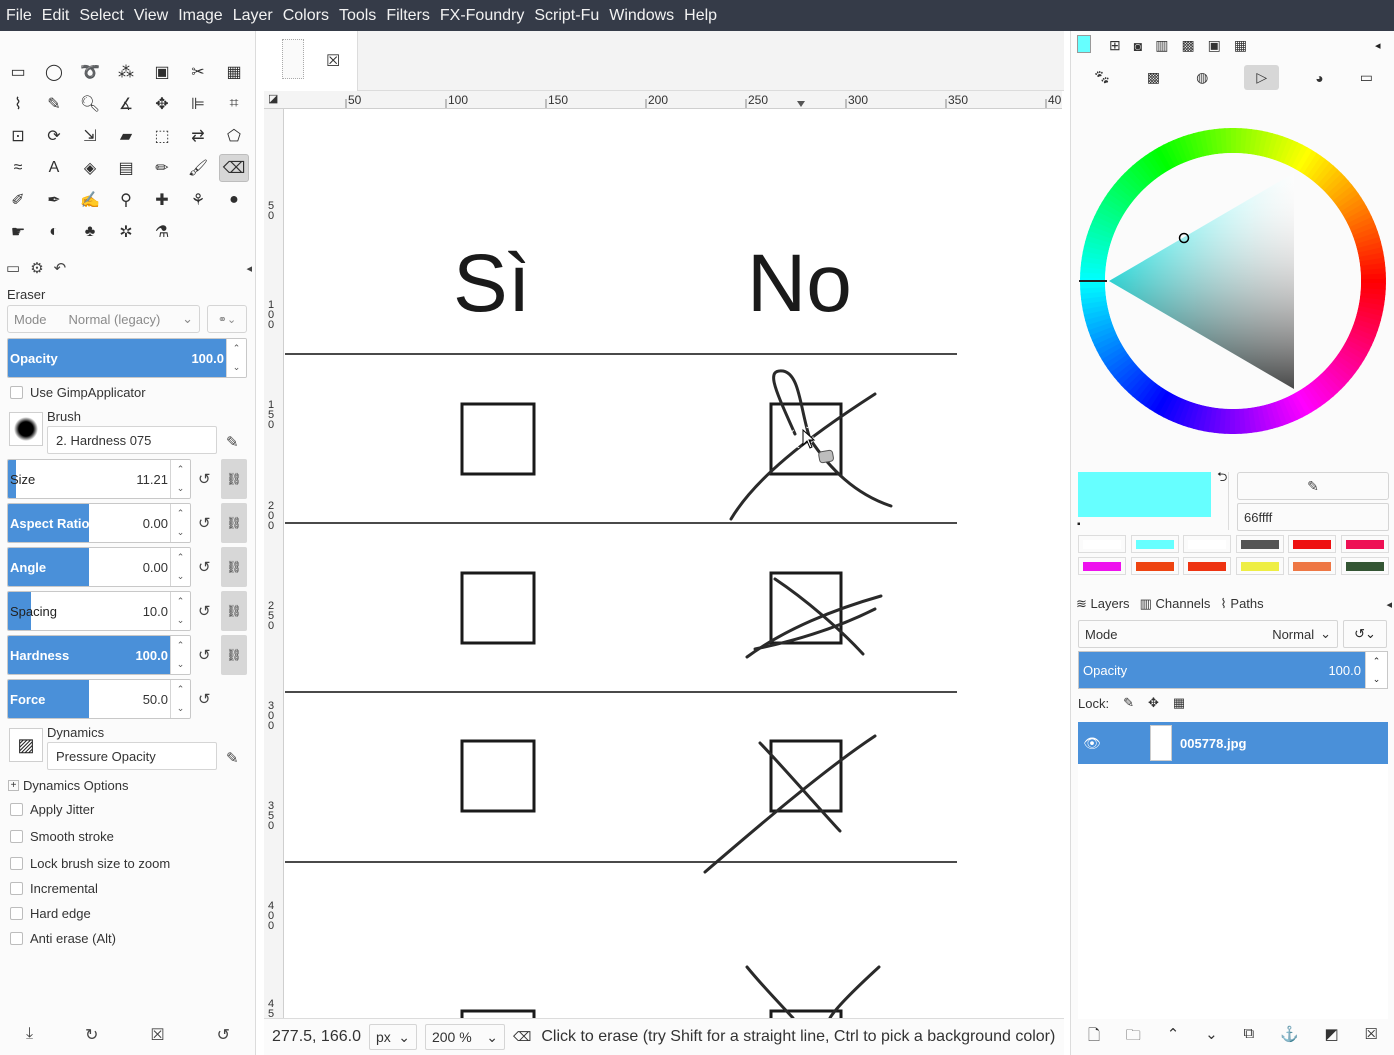 The image size is (1394, 1055). Describe the element at coordinates (90, 200) in the screenshot. I see `mypaint-brush-icon: ✍` at that location.